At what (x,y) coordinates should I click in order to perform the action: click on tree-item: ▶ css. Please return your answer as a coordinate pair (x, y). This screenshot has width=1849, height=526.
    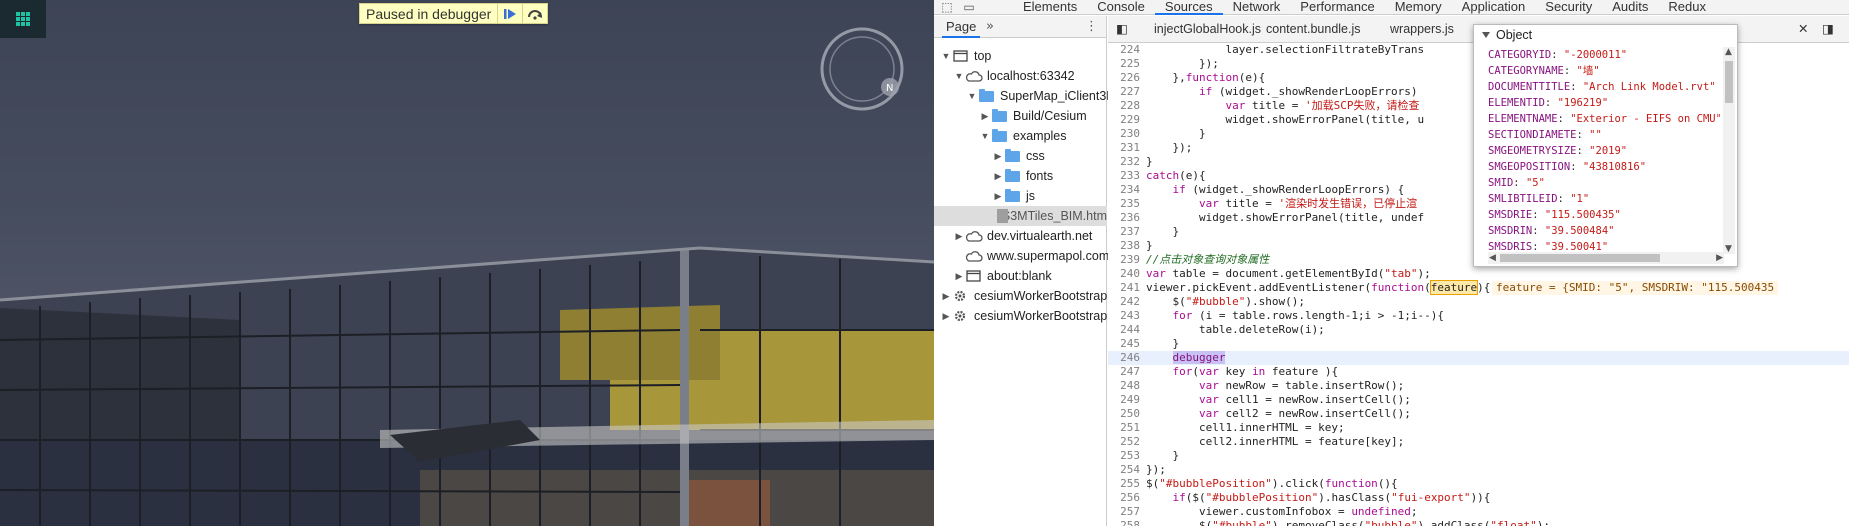
    Looking at the image, I should click on (989, 156).